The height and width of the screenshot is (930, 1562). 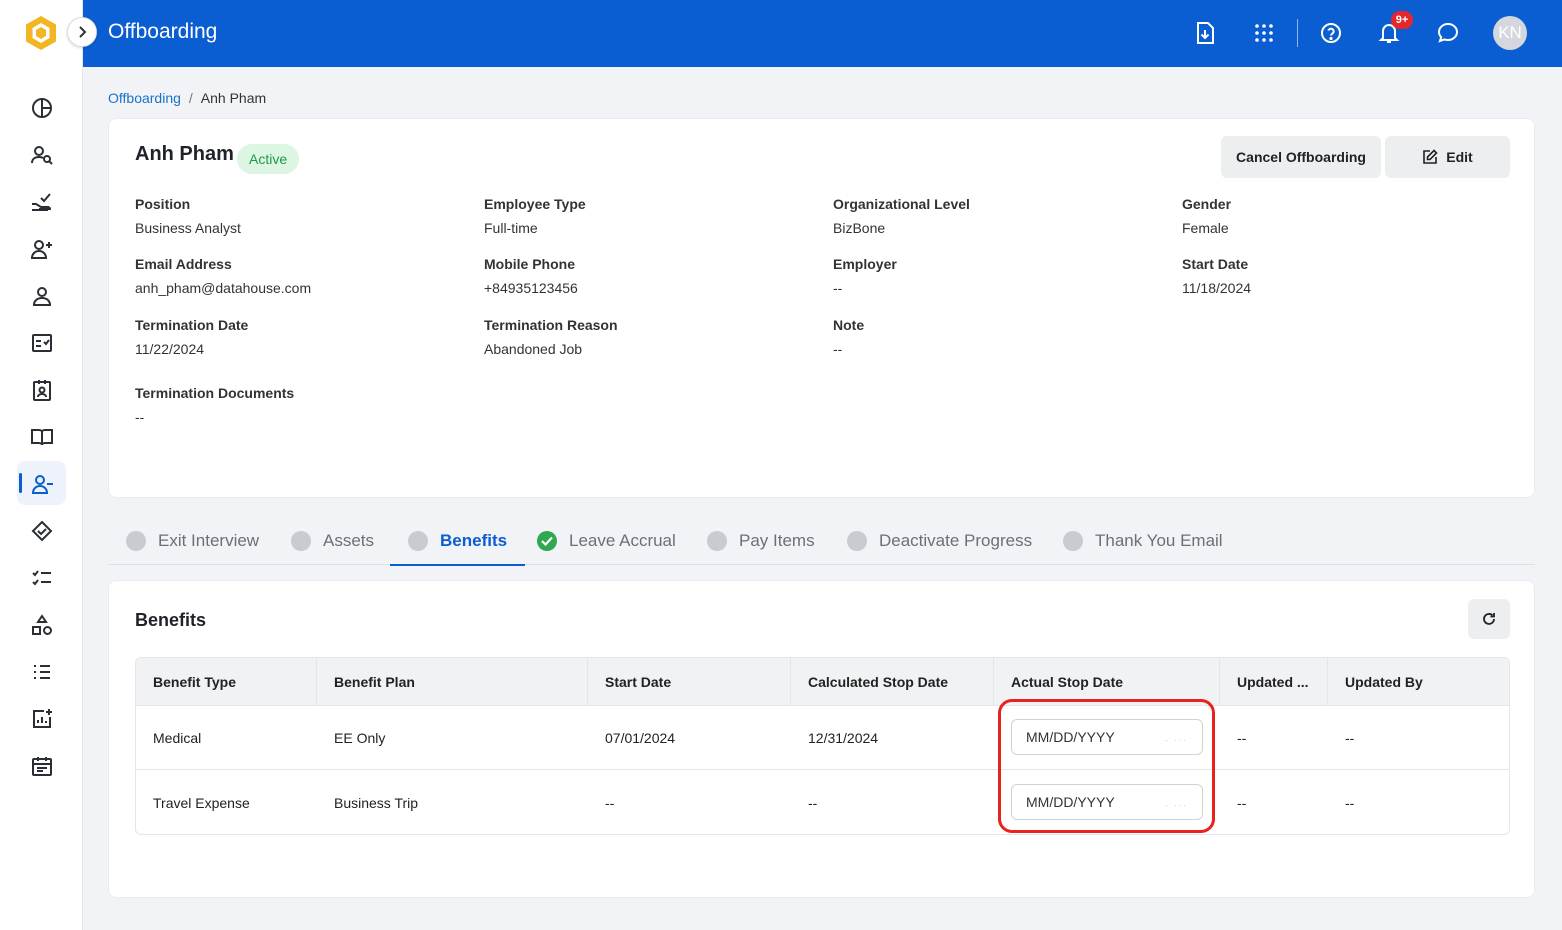 What do you see at coordinates (226, 682) in the screenshot?
I see `column-header: Benefit Type` at bounding box center [226, 682].